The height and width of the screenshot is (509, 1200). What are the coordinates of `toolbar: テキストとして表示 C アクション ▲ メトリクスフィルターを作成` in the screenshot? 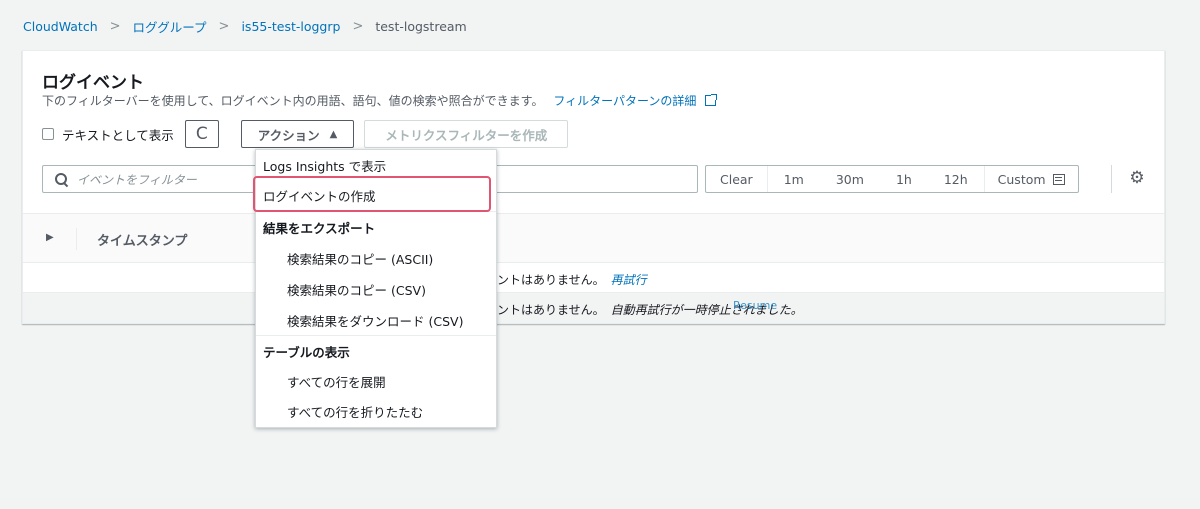 It's located at (305, 134).